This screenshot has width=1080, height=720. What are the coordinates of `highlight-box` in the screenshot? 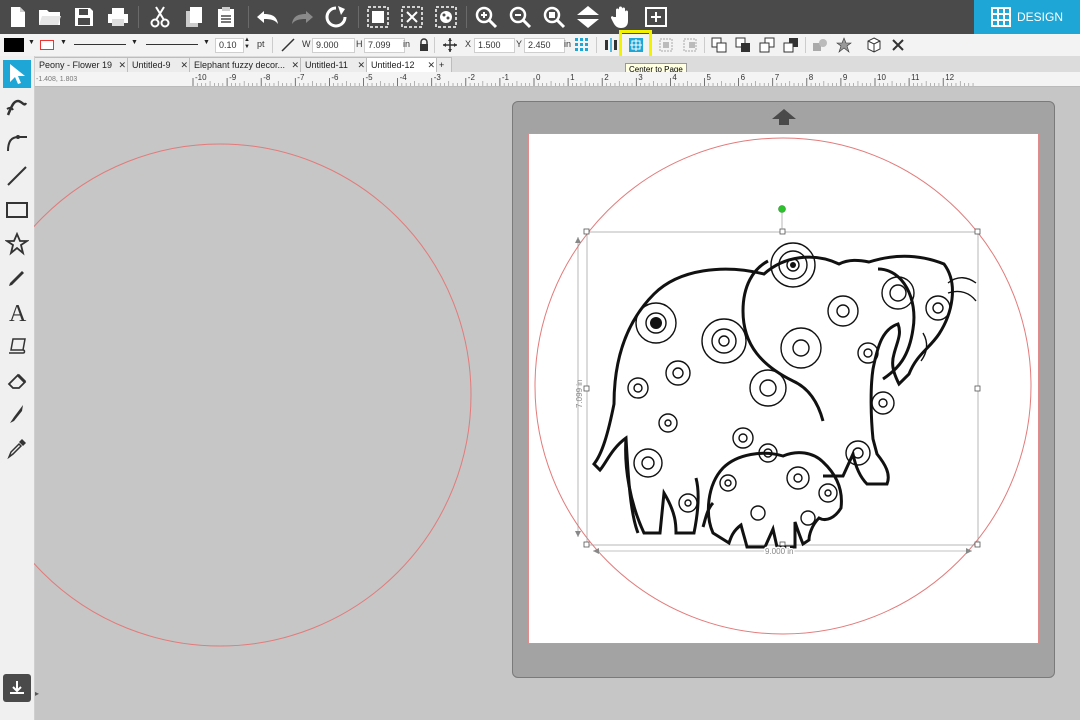 It's located at (635, 44).